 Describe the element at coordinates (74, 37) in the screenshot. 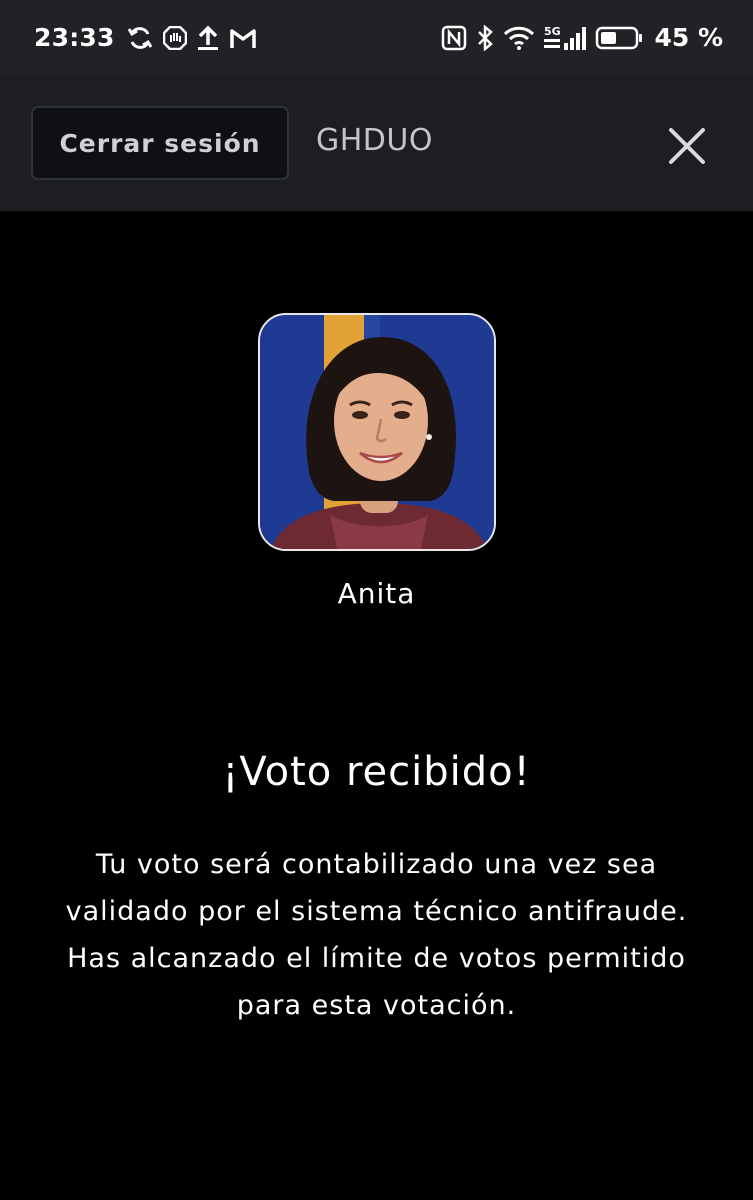

I see `status-time: 23:33` at that location.